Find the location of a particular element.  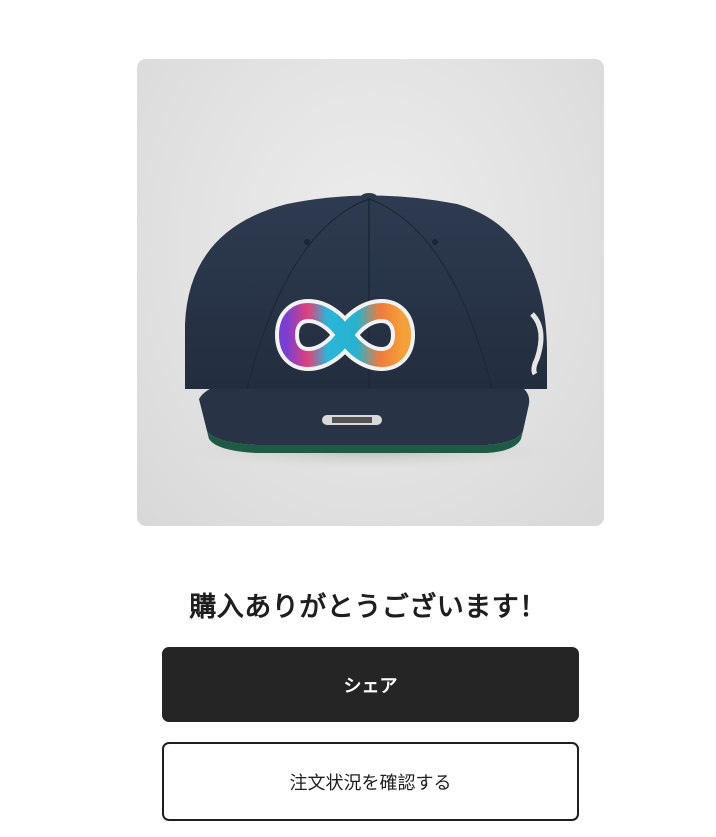

check-order-status-button: 注文状況を確認する is located at coordinates (370, 781).